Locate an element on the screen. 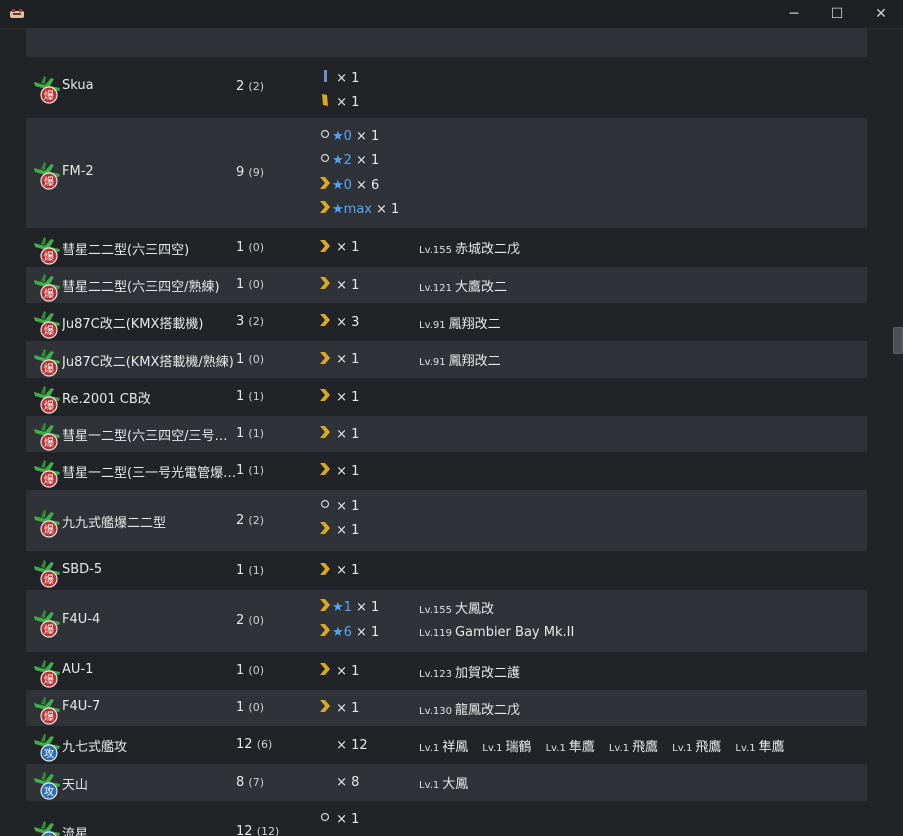  maximize-button: ☐ is located at coordinates (837, 14).